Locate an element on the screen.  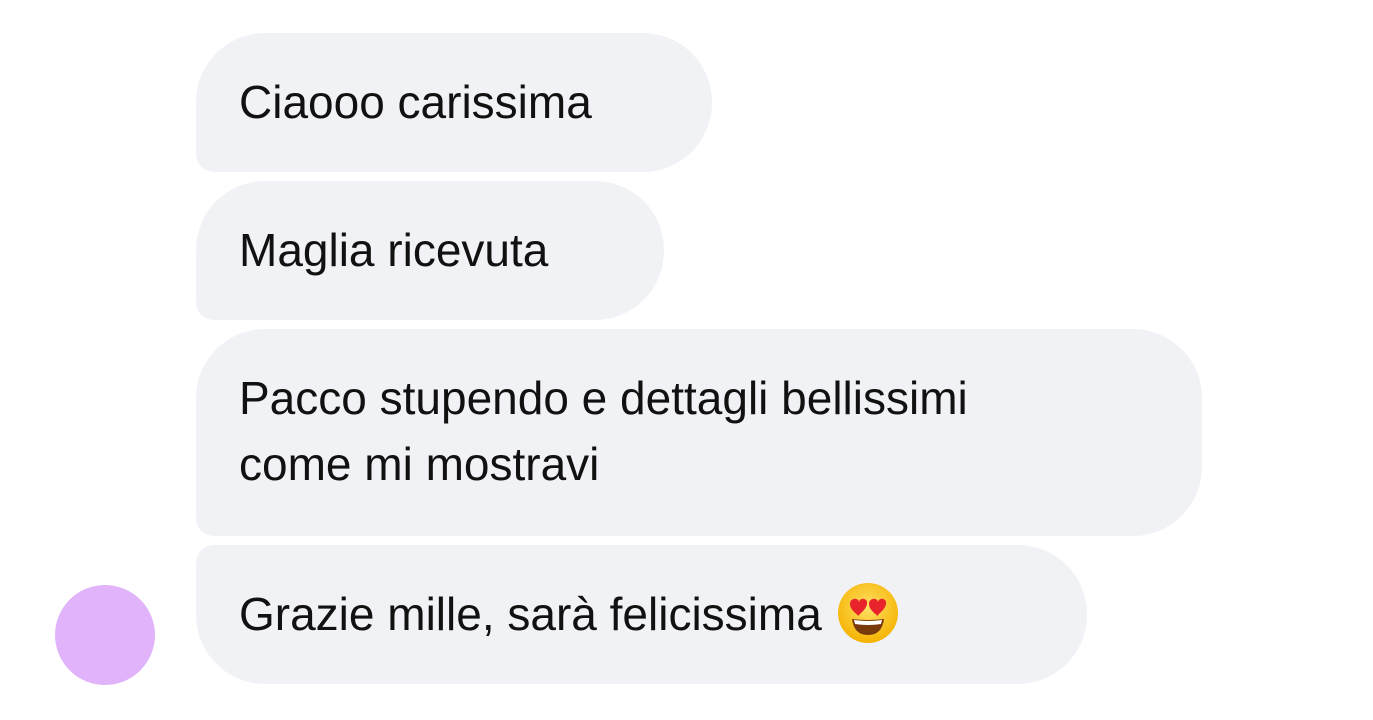
message-bubble: Grazie mille, sarà felicissima is located at coordinates (641, 614).